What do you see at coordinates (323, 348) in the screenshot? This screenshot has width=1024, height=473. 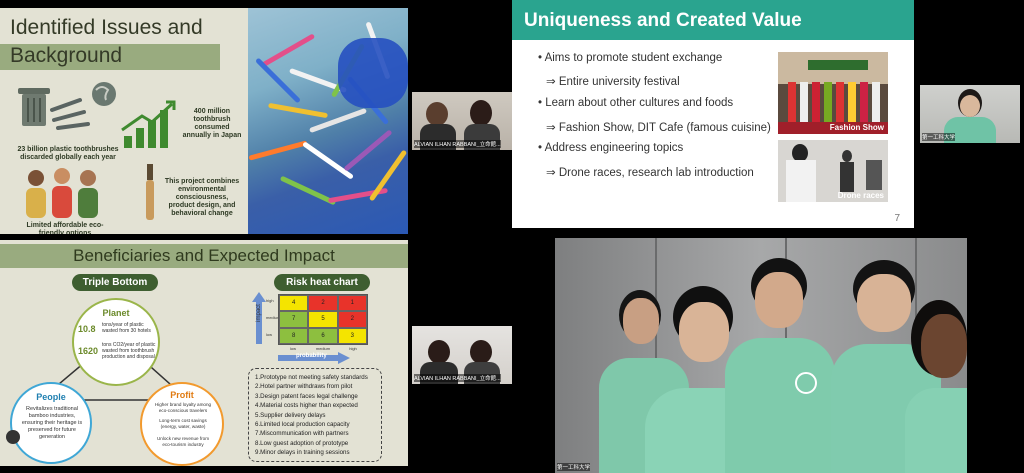 I see `heat-xtick-medium: medium` at bounding box center [323, 348].